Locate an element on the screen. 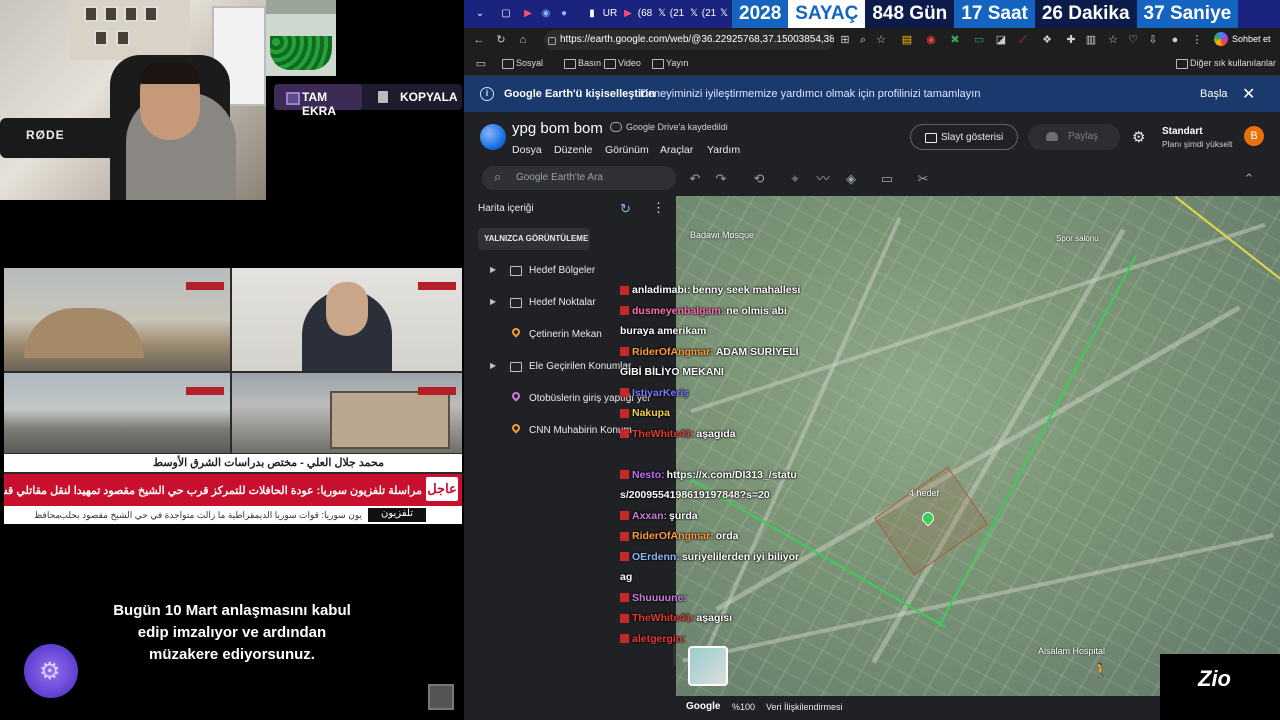 The height and width of the screenshot is (720, 1280). data-attribution-link: Veri İlişkilendirmesi is located at coordinates (804, 707).